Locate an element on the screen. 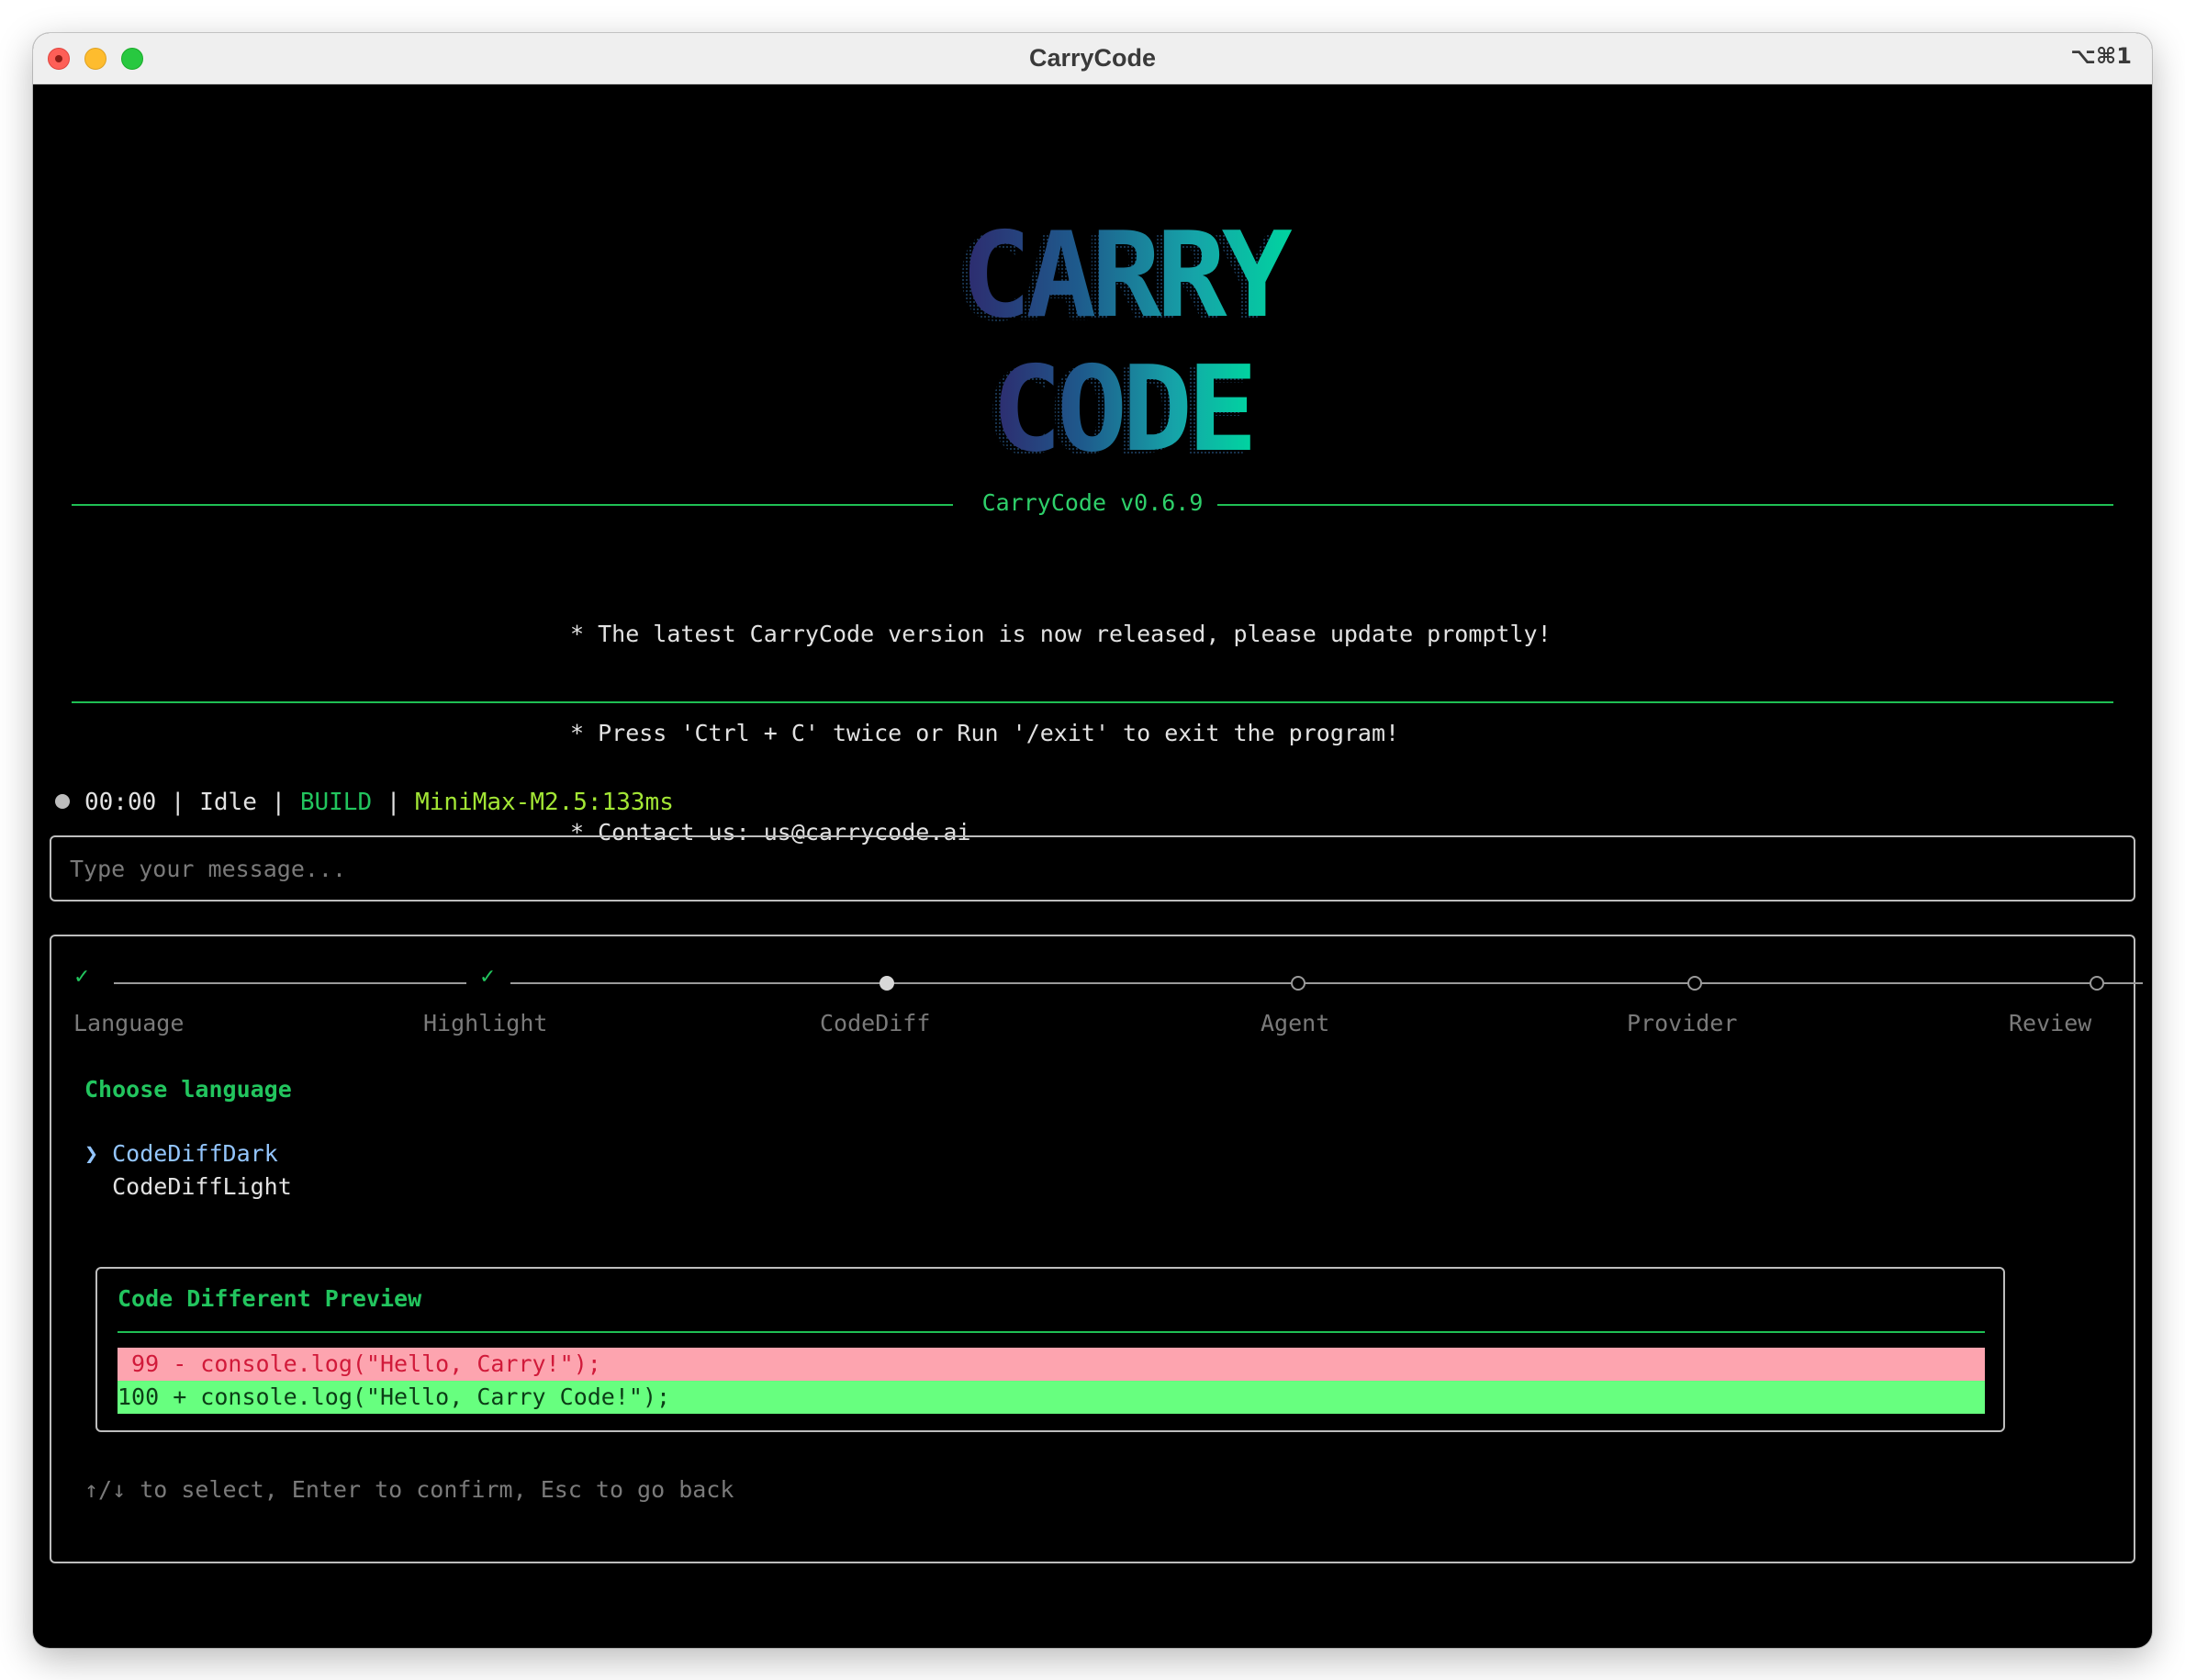  option-codedifflight: CodeDiffLight is located at coordinates (188, 1186).